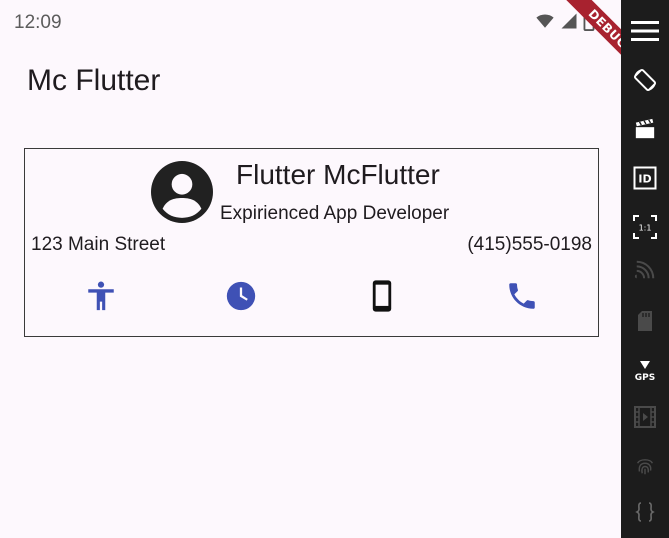 The width and height of the screenshot is (669, 538). Describe the element at coordinates (645, 370) in the screenshot. I see `gps-icon: GPS` at that location.